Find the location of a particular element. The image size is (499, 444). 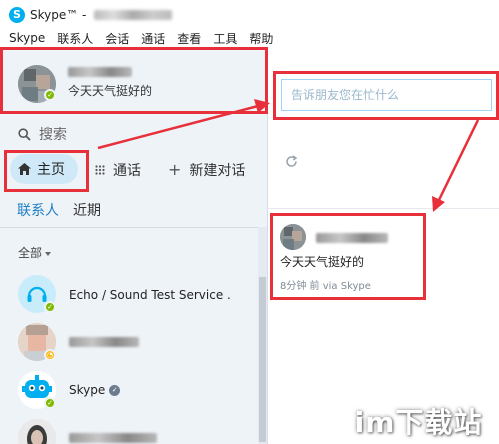

calls-button: 通话 is located at coordinates (118, 170).